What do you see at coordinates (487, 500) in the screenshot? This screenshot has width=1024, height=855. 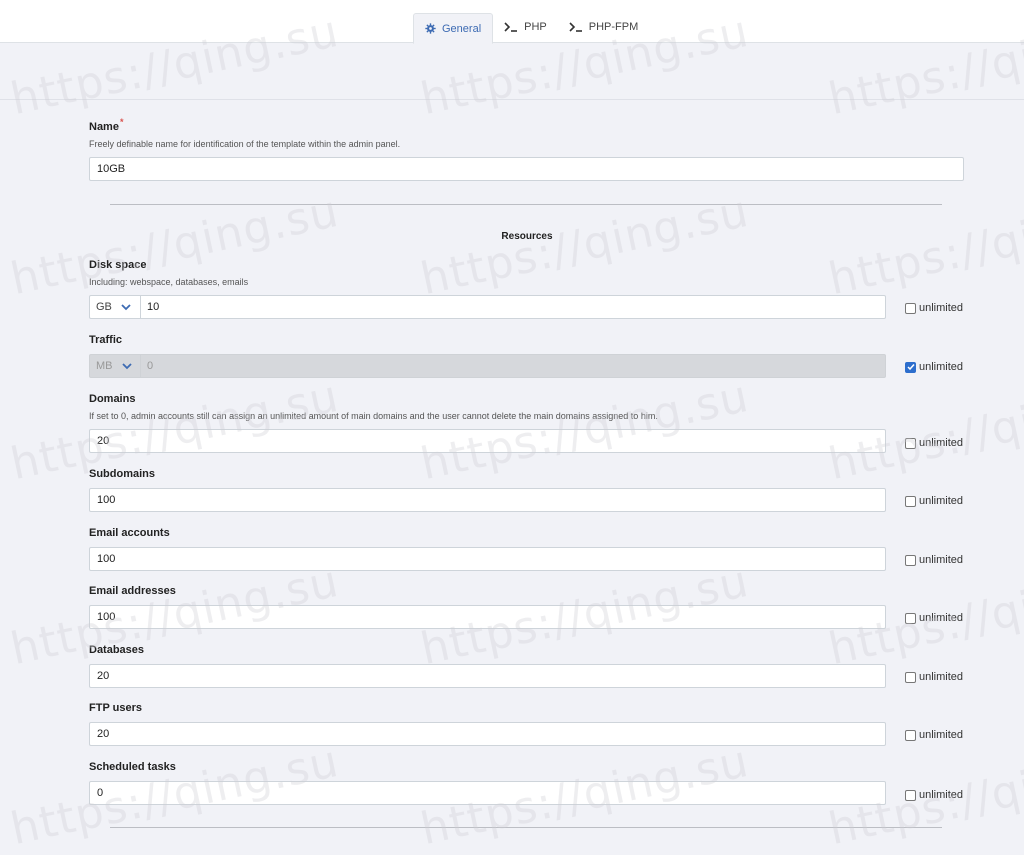 I see `subdomains-input: 100` at bounding box center [487, 500].